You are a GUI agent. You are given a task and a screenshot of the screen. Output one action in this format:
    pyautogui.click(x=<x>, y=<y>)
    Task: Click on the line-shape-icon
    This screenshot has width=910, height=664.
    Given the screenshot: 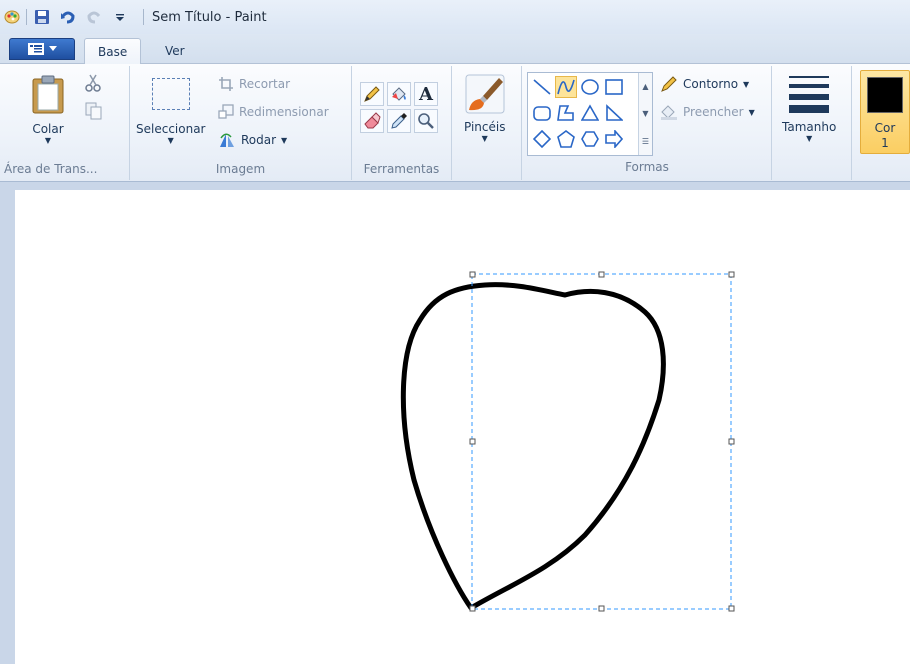 What is the action you would take?
    pyautogui.click(x=542, y=87)
    